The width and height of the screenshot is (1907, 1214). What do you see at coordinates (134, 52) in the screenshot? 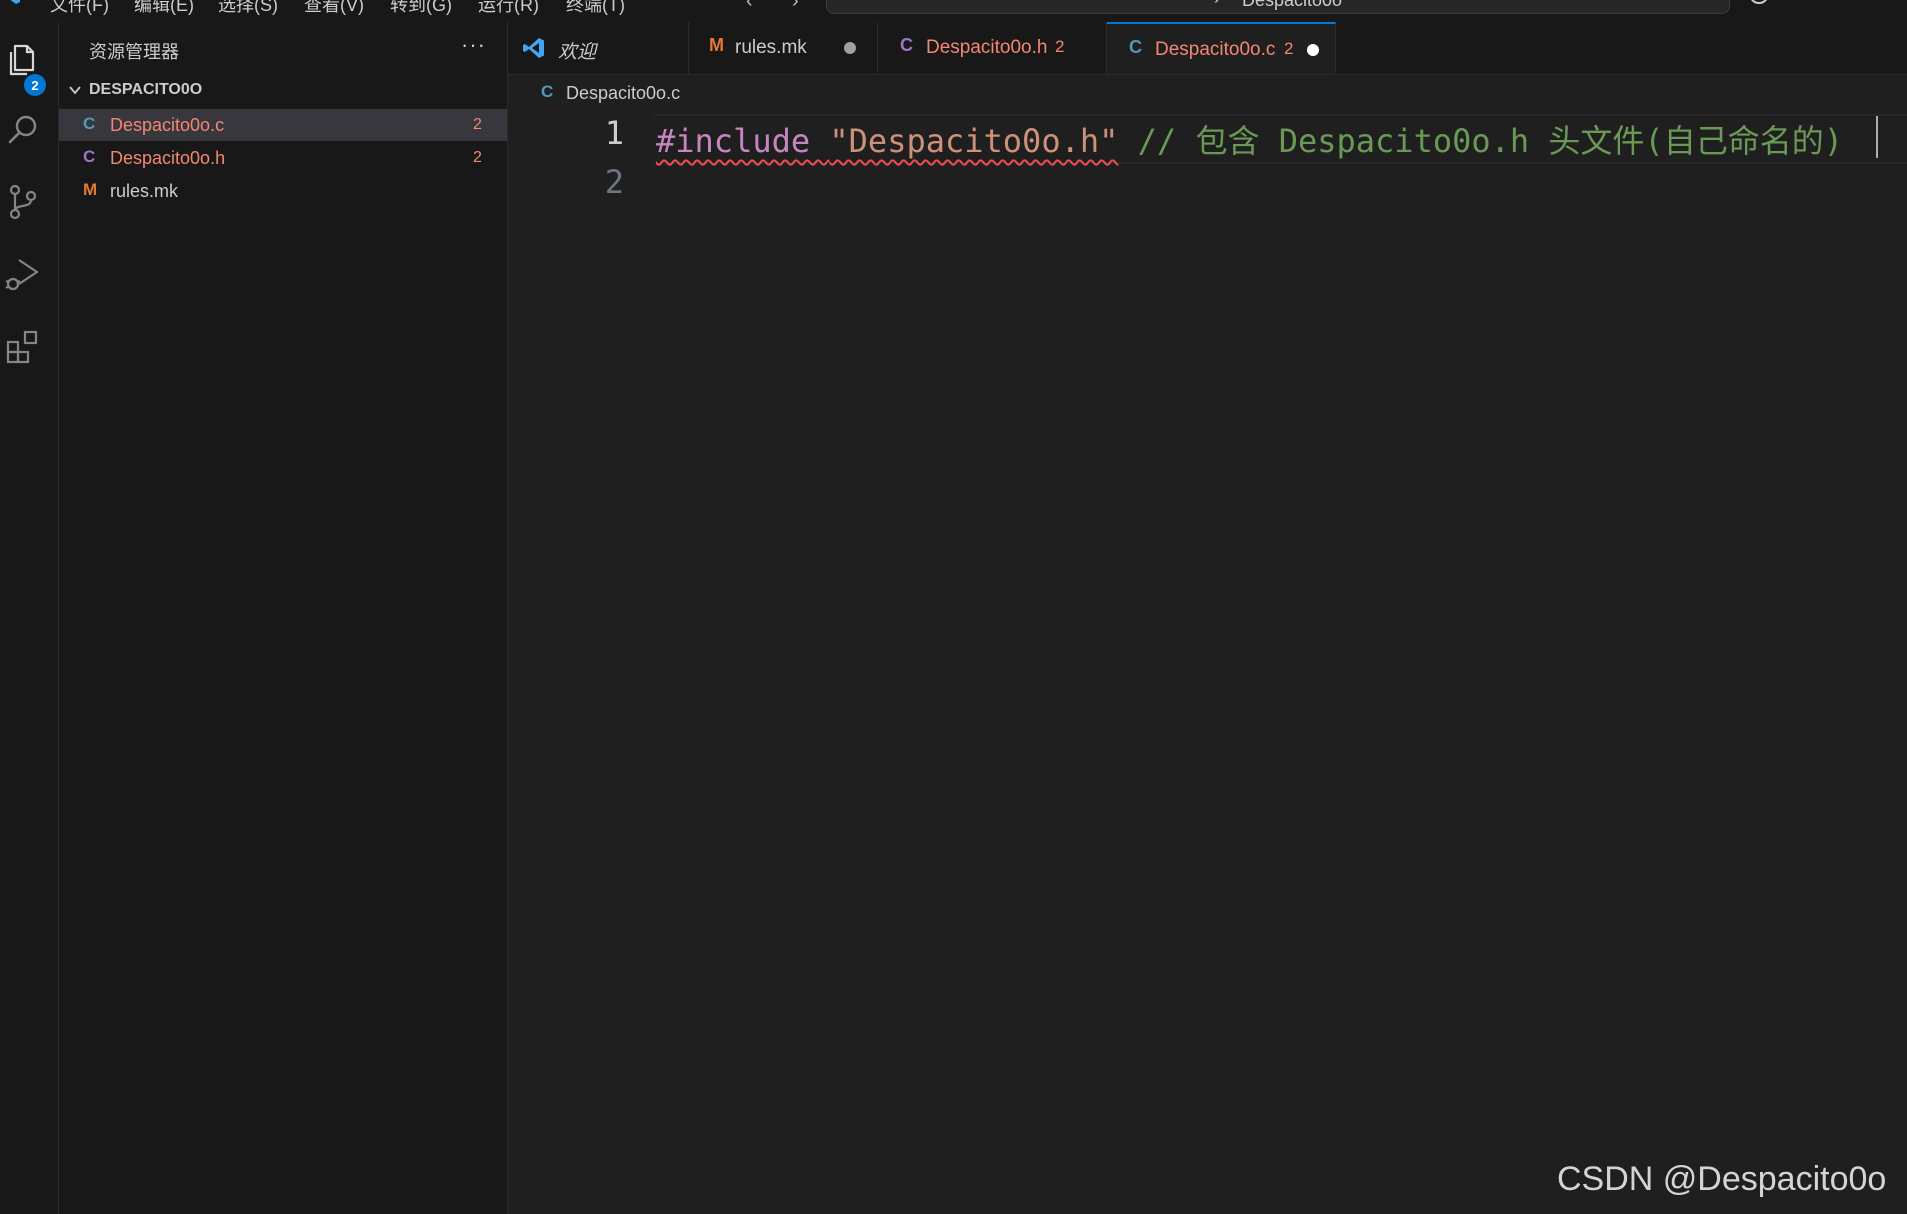
I see `explorer-title: 资源管理器` at bounding box center [134, 52].